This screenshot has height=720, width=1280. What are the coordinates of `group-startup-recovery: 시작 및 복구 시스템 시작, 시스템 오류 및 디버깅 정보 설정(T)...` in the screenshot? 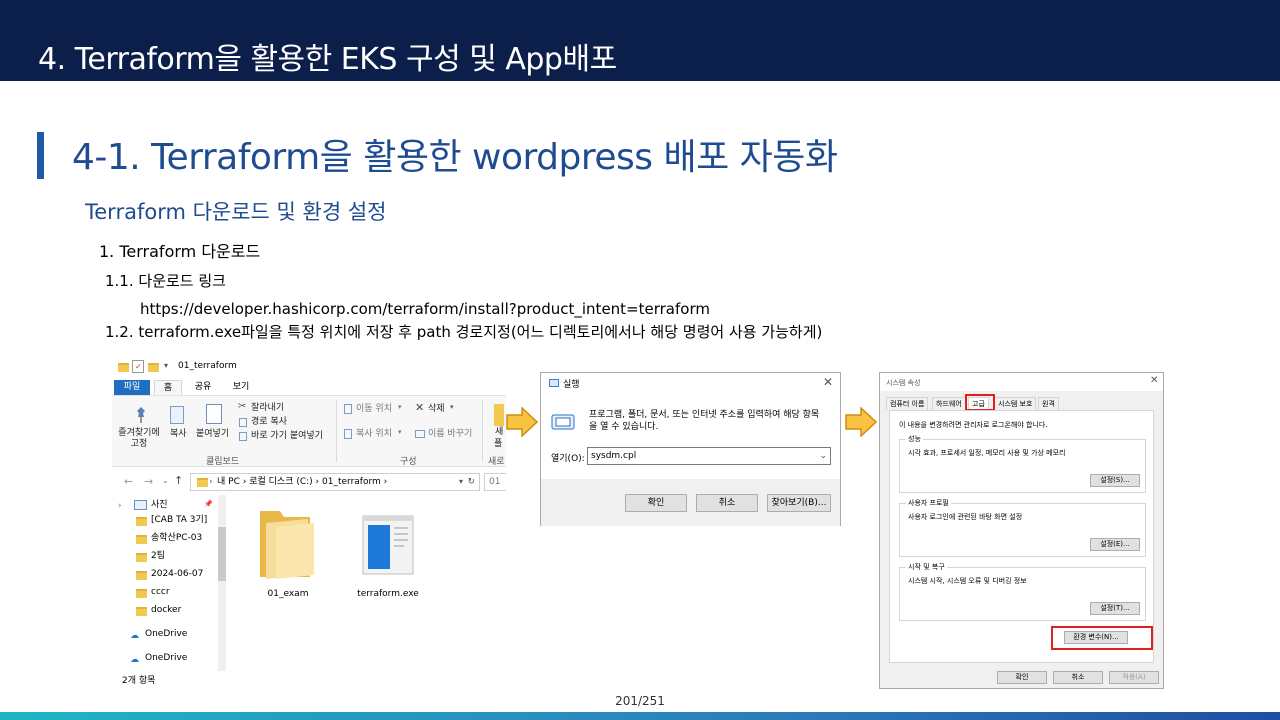 It's located at (1022, 591).